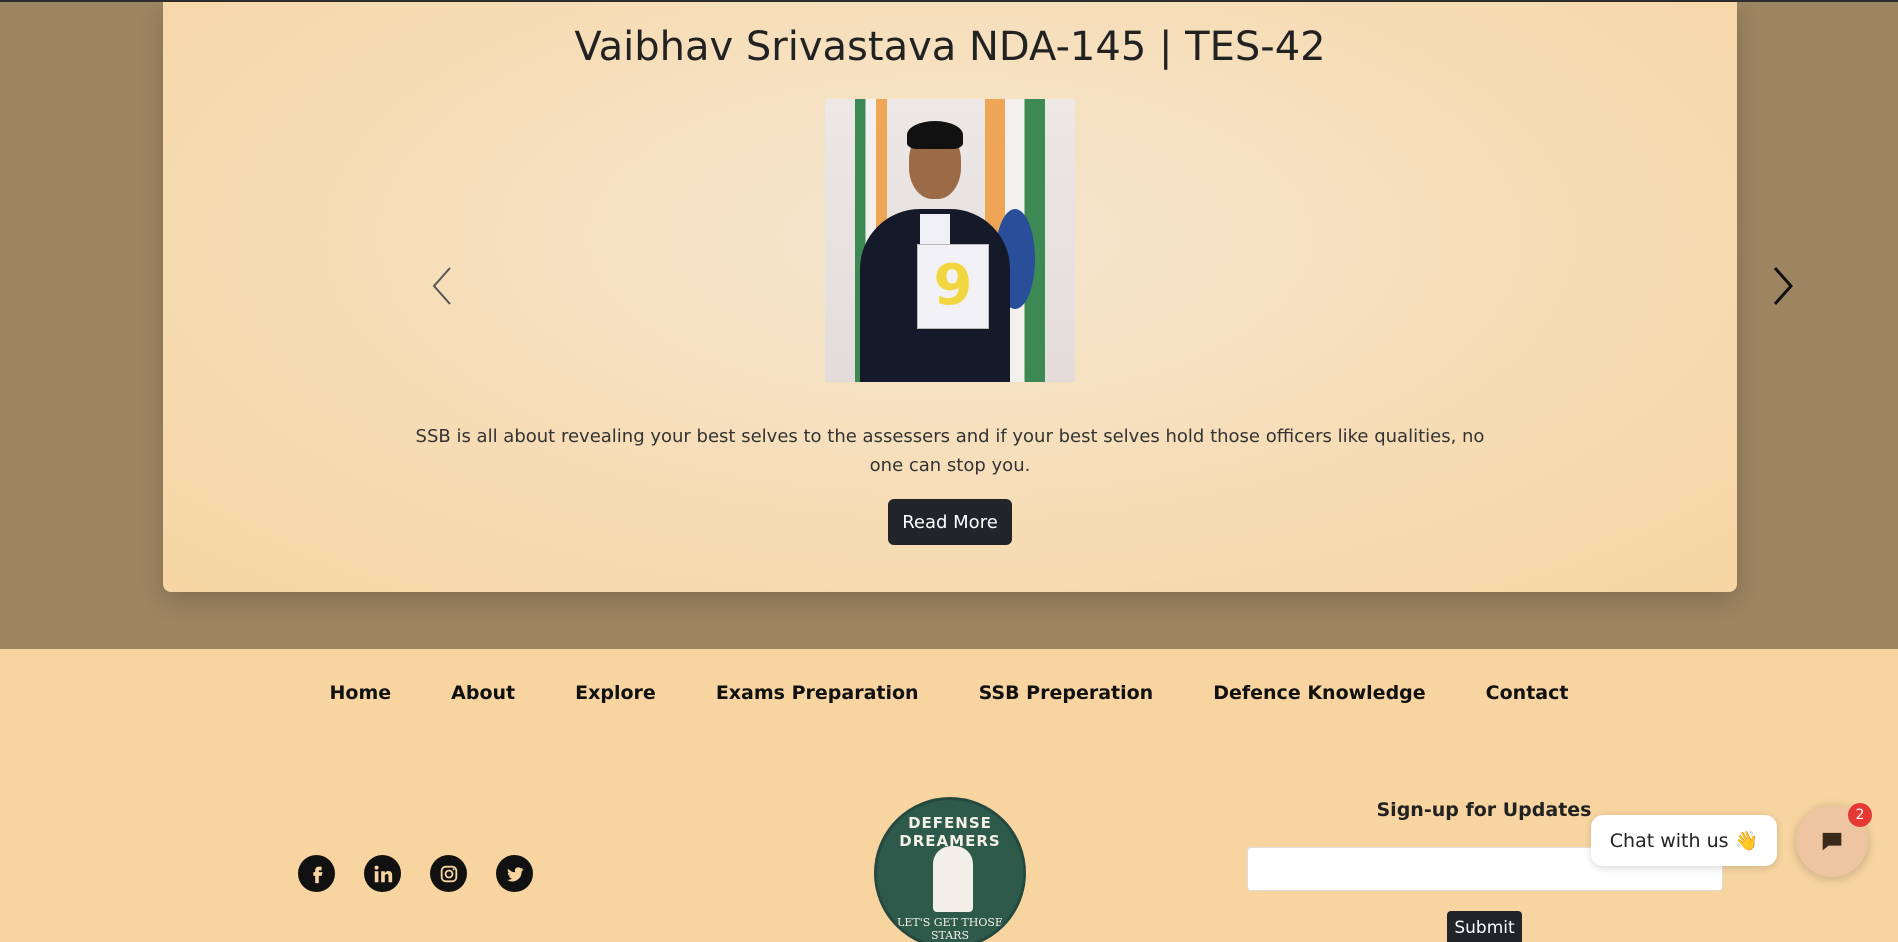  What do you see at coordinates (1684, 840) in the screenshot?
I see `chat-with-us-bubble: Chat with us 👋` at bounding box center [1684, 840].